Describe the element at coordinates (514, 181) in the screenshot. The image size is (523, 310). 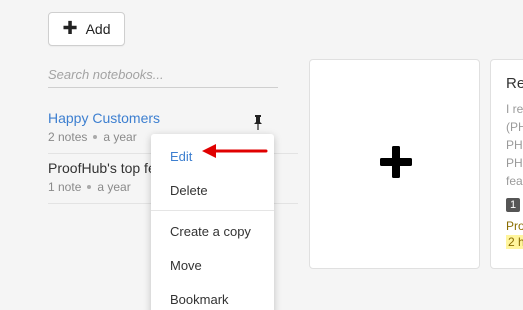
I see `excerpt-line: fea` at that location.